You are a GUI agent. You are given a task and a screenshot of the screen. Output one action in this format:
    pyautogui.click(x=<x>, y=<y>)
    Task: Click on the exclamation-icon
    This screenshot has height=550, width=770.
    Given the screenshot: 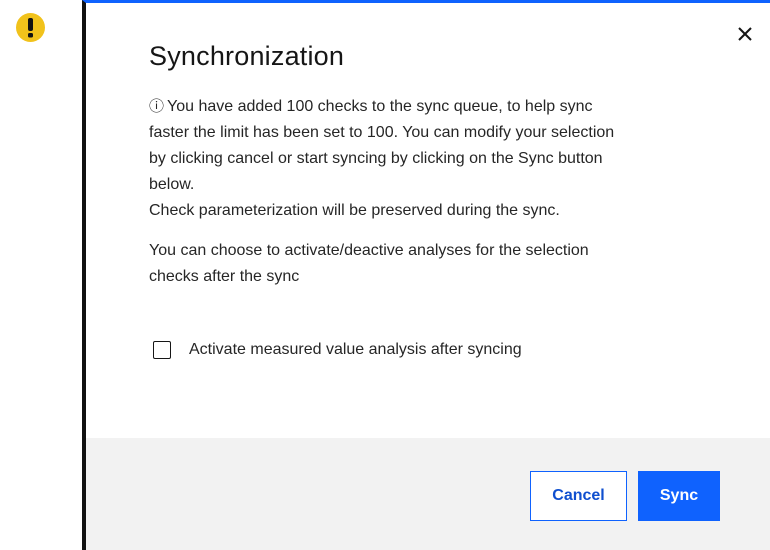 What is the action you would take?
    pyautogui.click(x=30, y=28)
    